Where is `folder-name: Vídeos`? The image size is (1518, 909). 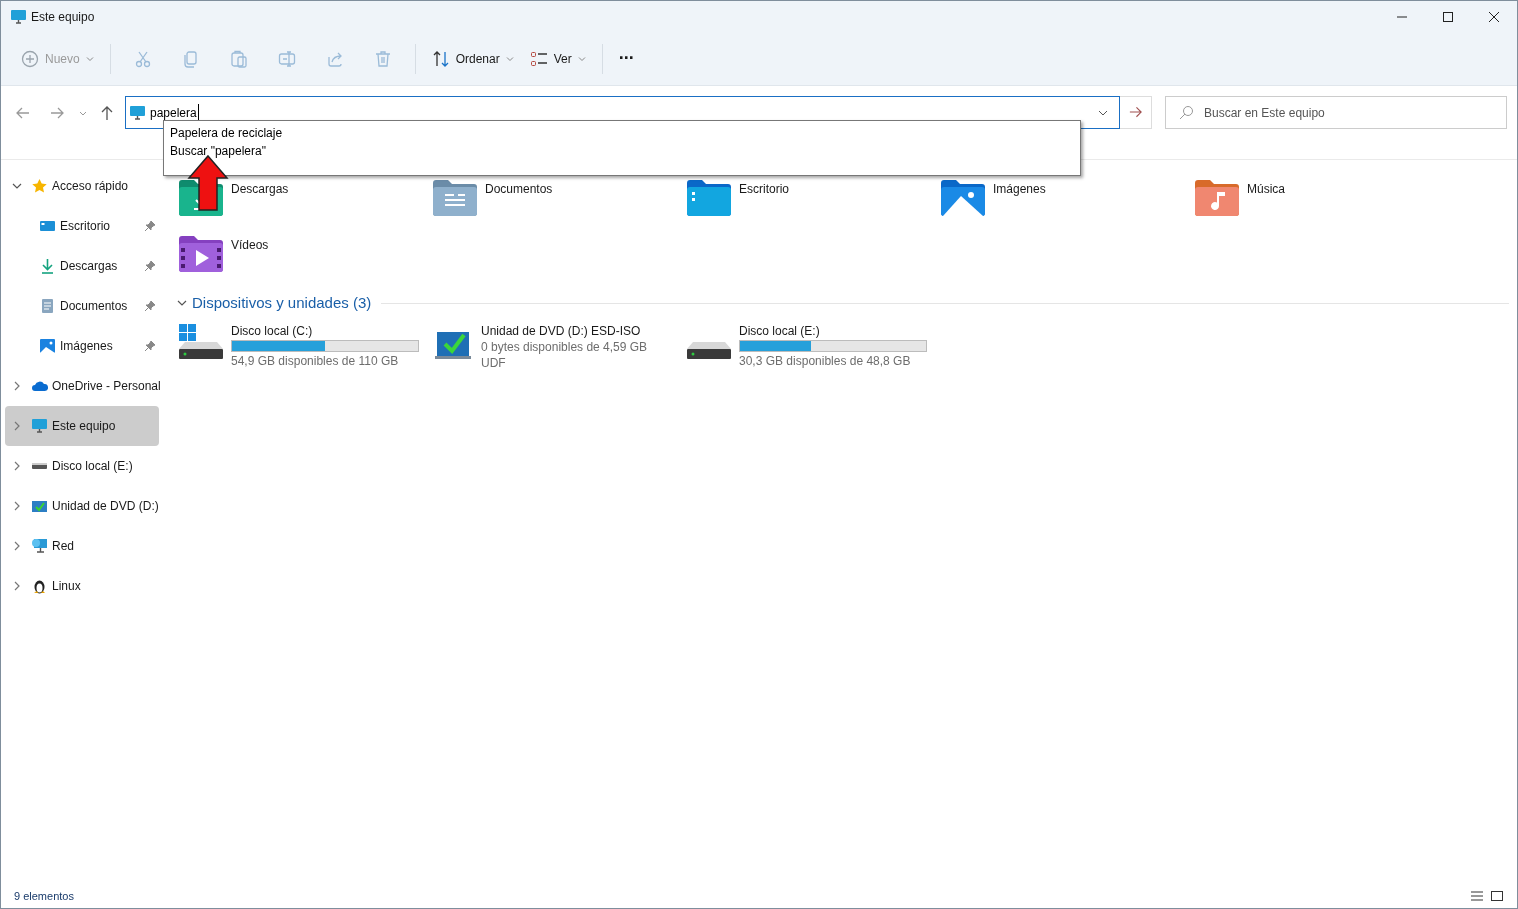 folder-name: Vídeos is located at coordinates (250, 245).